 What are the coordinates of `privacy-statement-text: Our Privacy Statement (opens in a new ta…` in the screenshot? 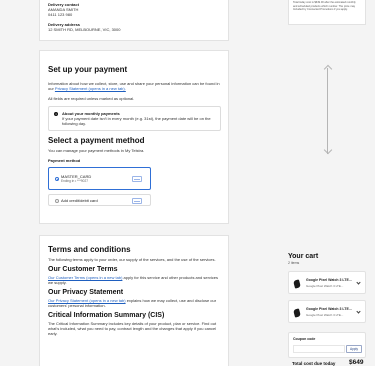 It's located at (134, 303).